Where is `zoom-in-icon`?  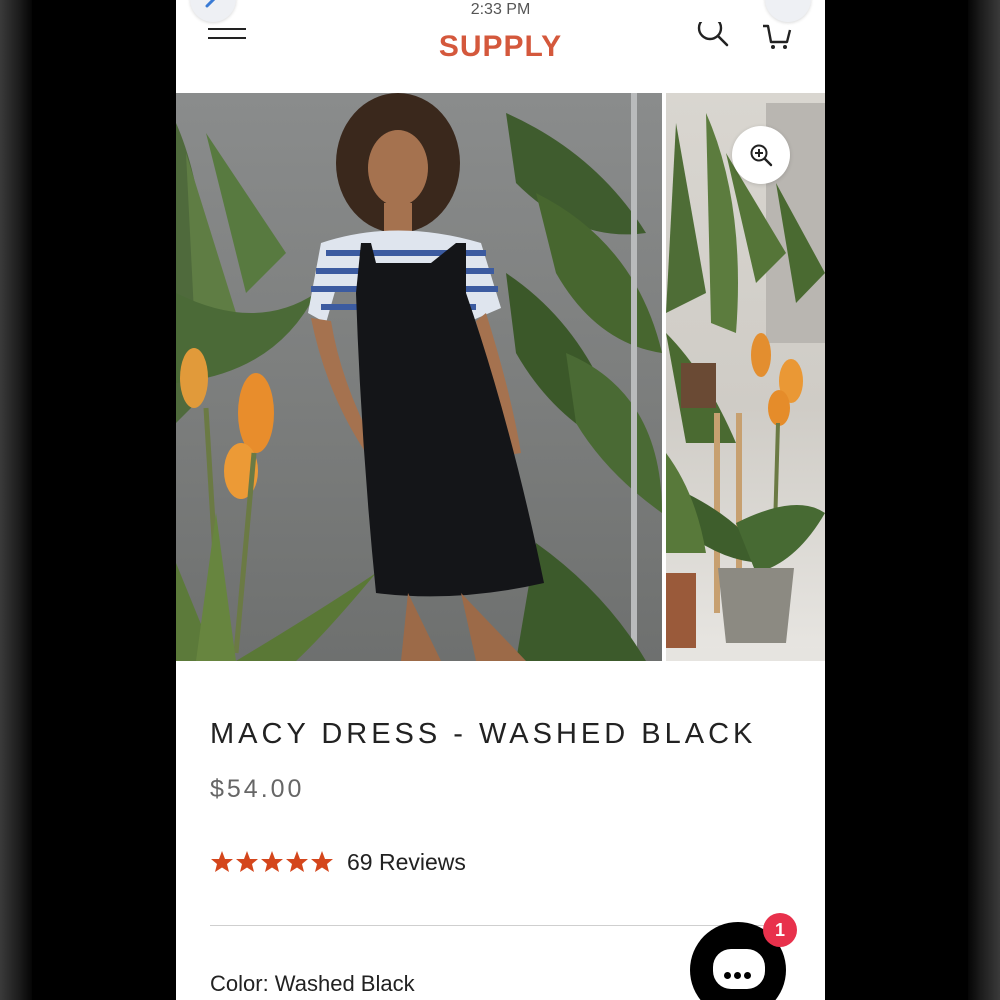
zoom-in-icon is located at coordinates (761, 155).